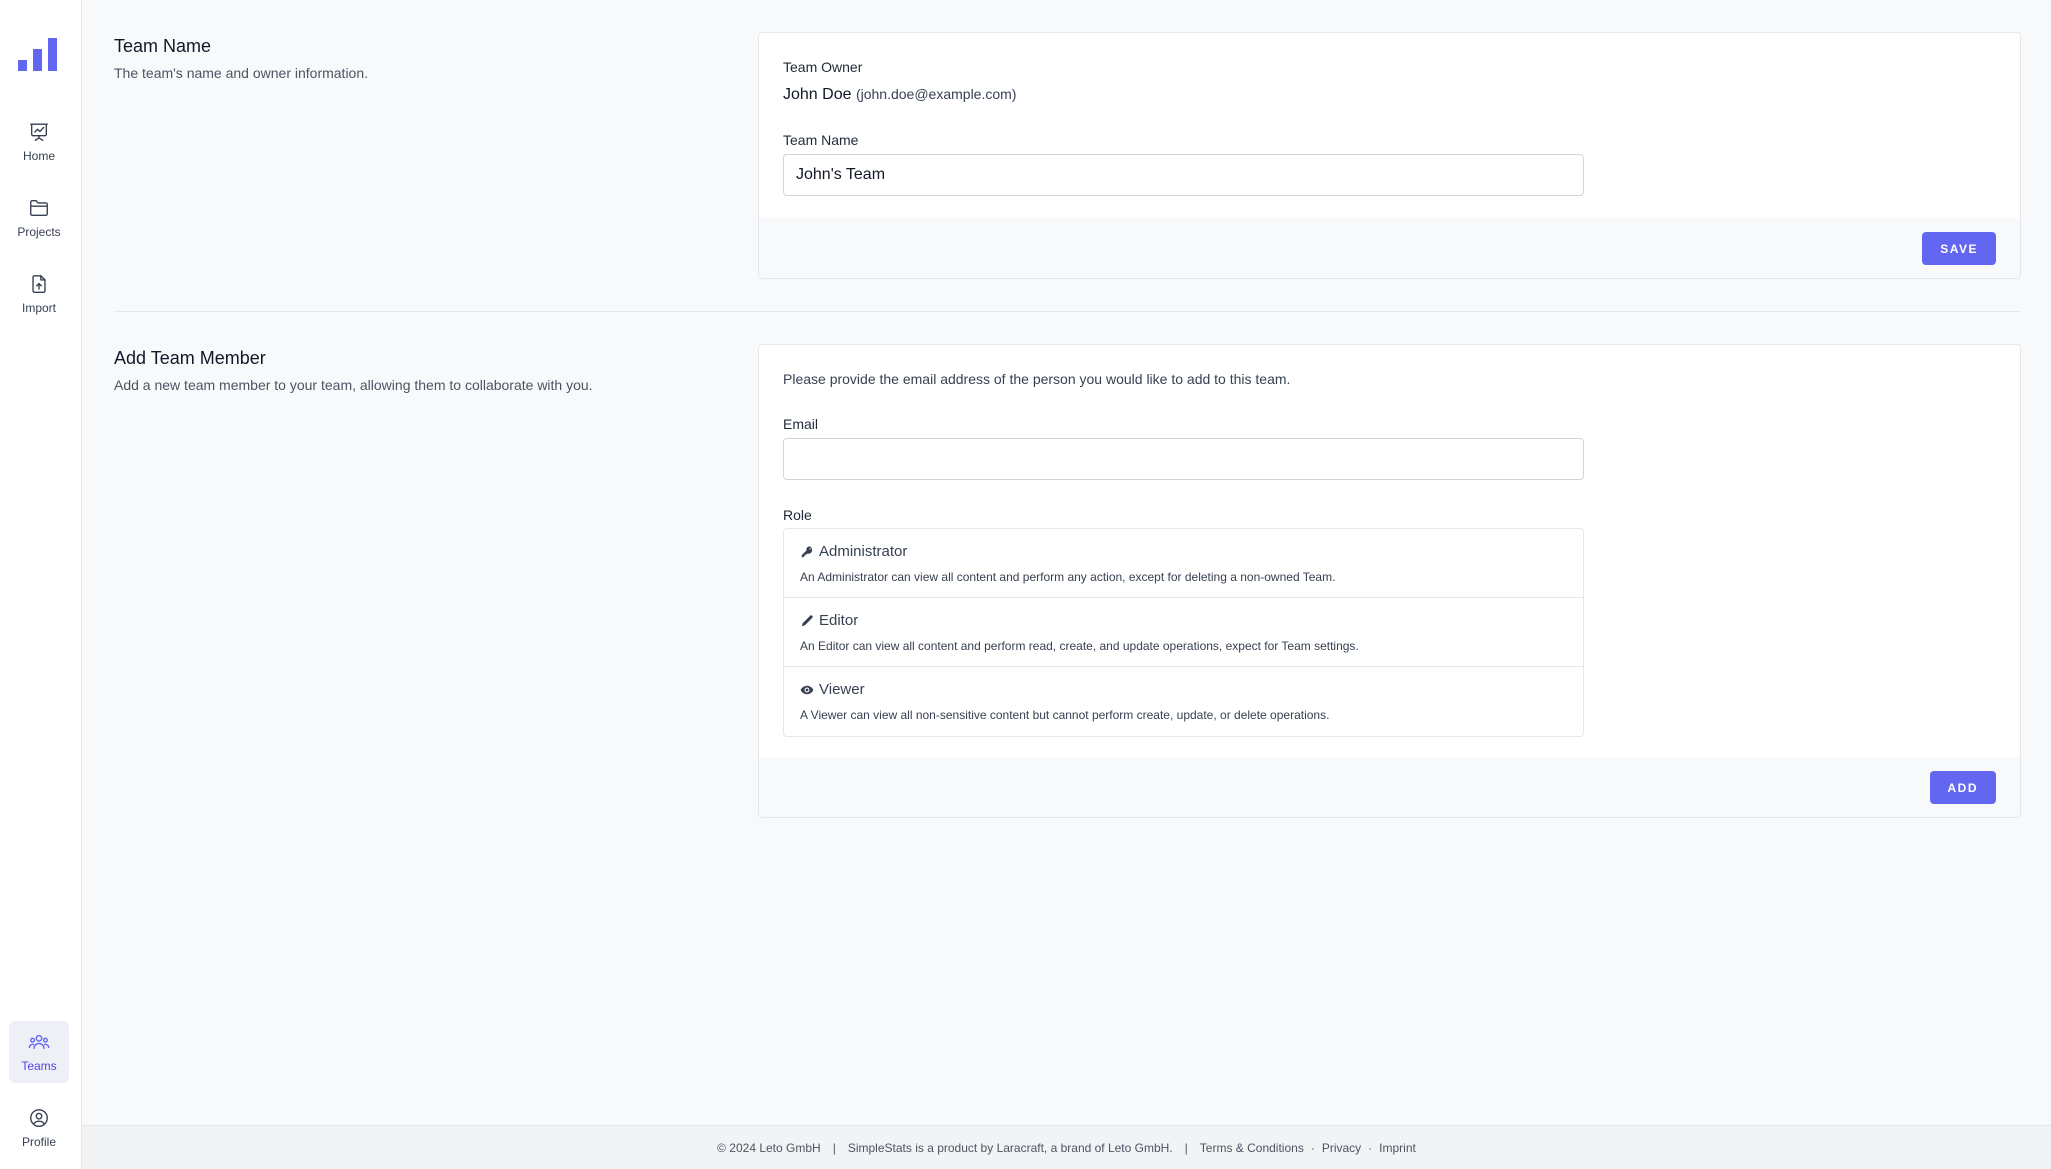 The width and height of the screenshot is (2051, 1169). What do you see at coordinates (863, 551) in the screenshot?
I see `role-name: Administrator` at bounding box center [863, 551].